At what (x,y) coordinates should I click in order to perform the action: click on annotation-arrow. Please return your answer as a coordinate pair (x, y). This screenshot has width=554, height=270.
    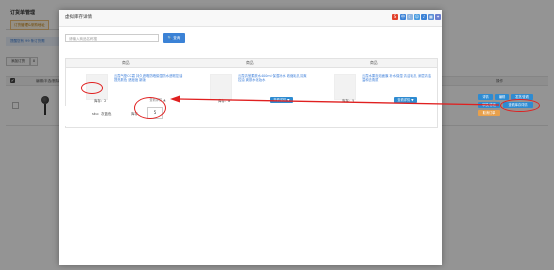
    Looking at the image, I should click on (335, 100).